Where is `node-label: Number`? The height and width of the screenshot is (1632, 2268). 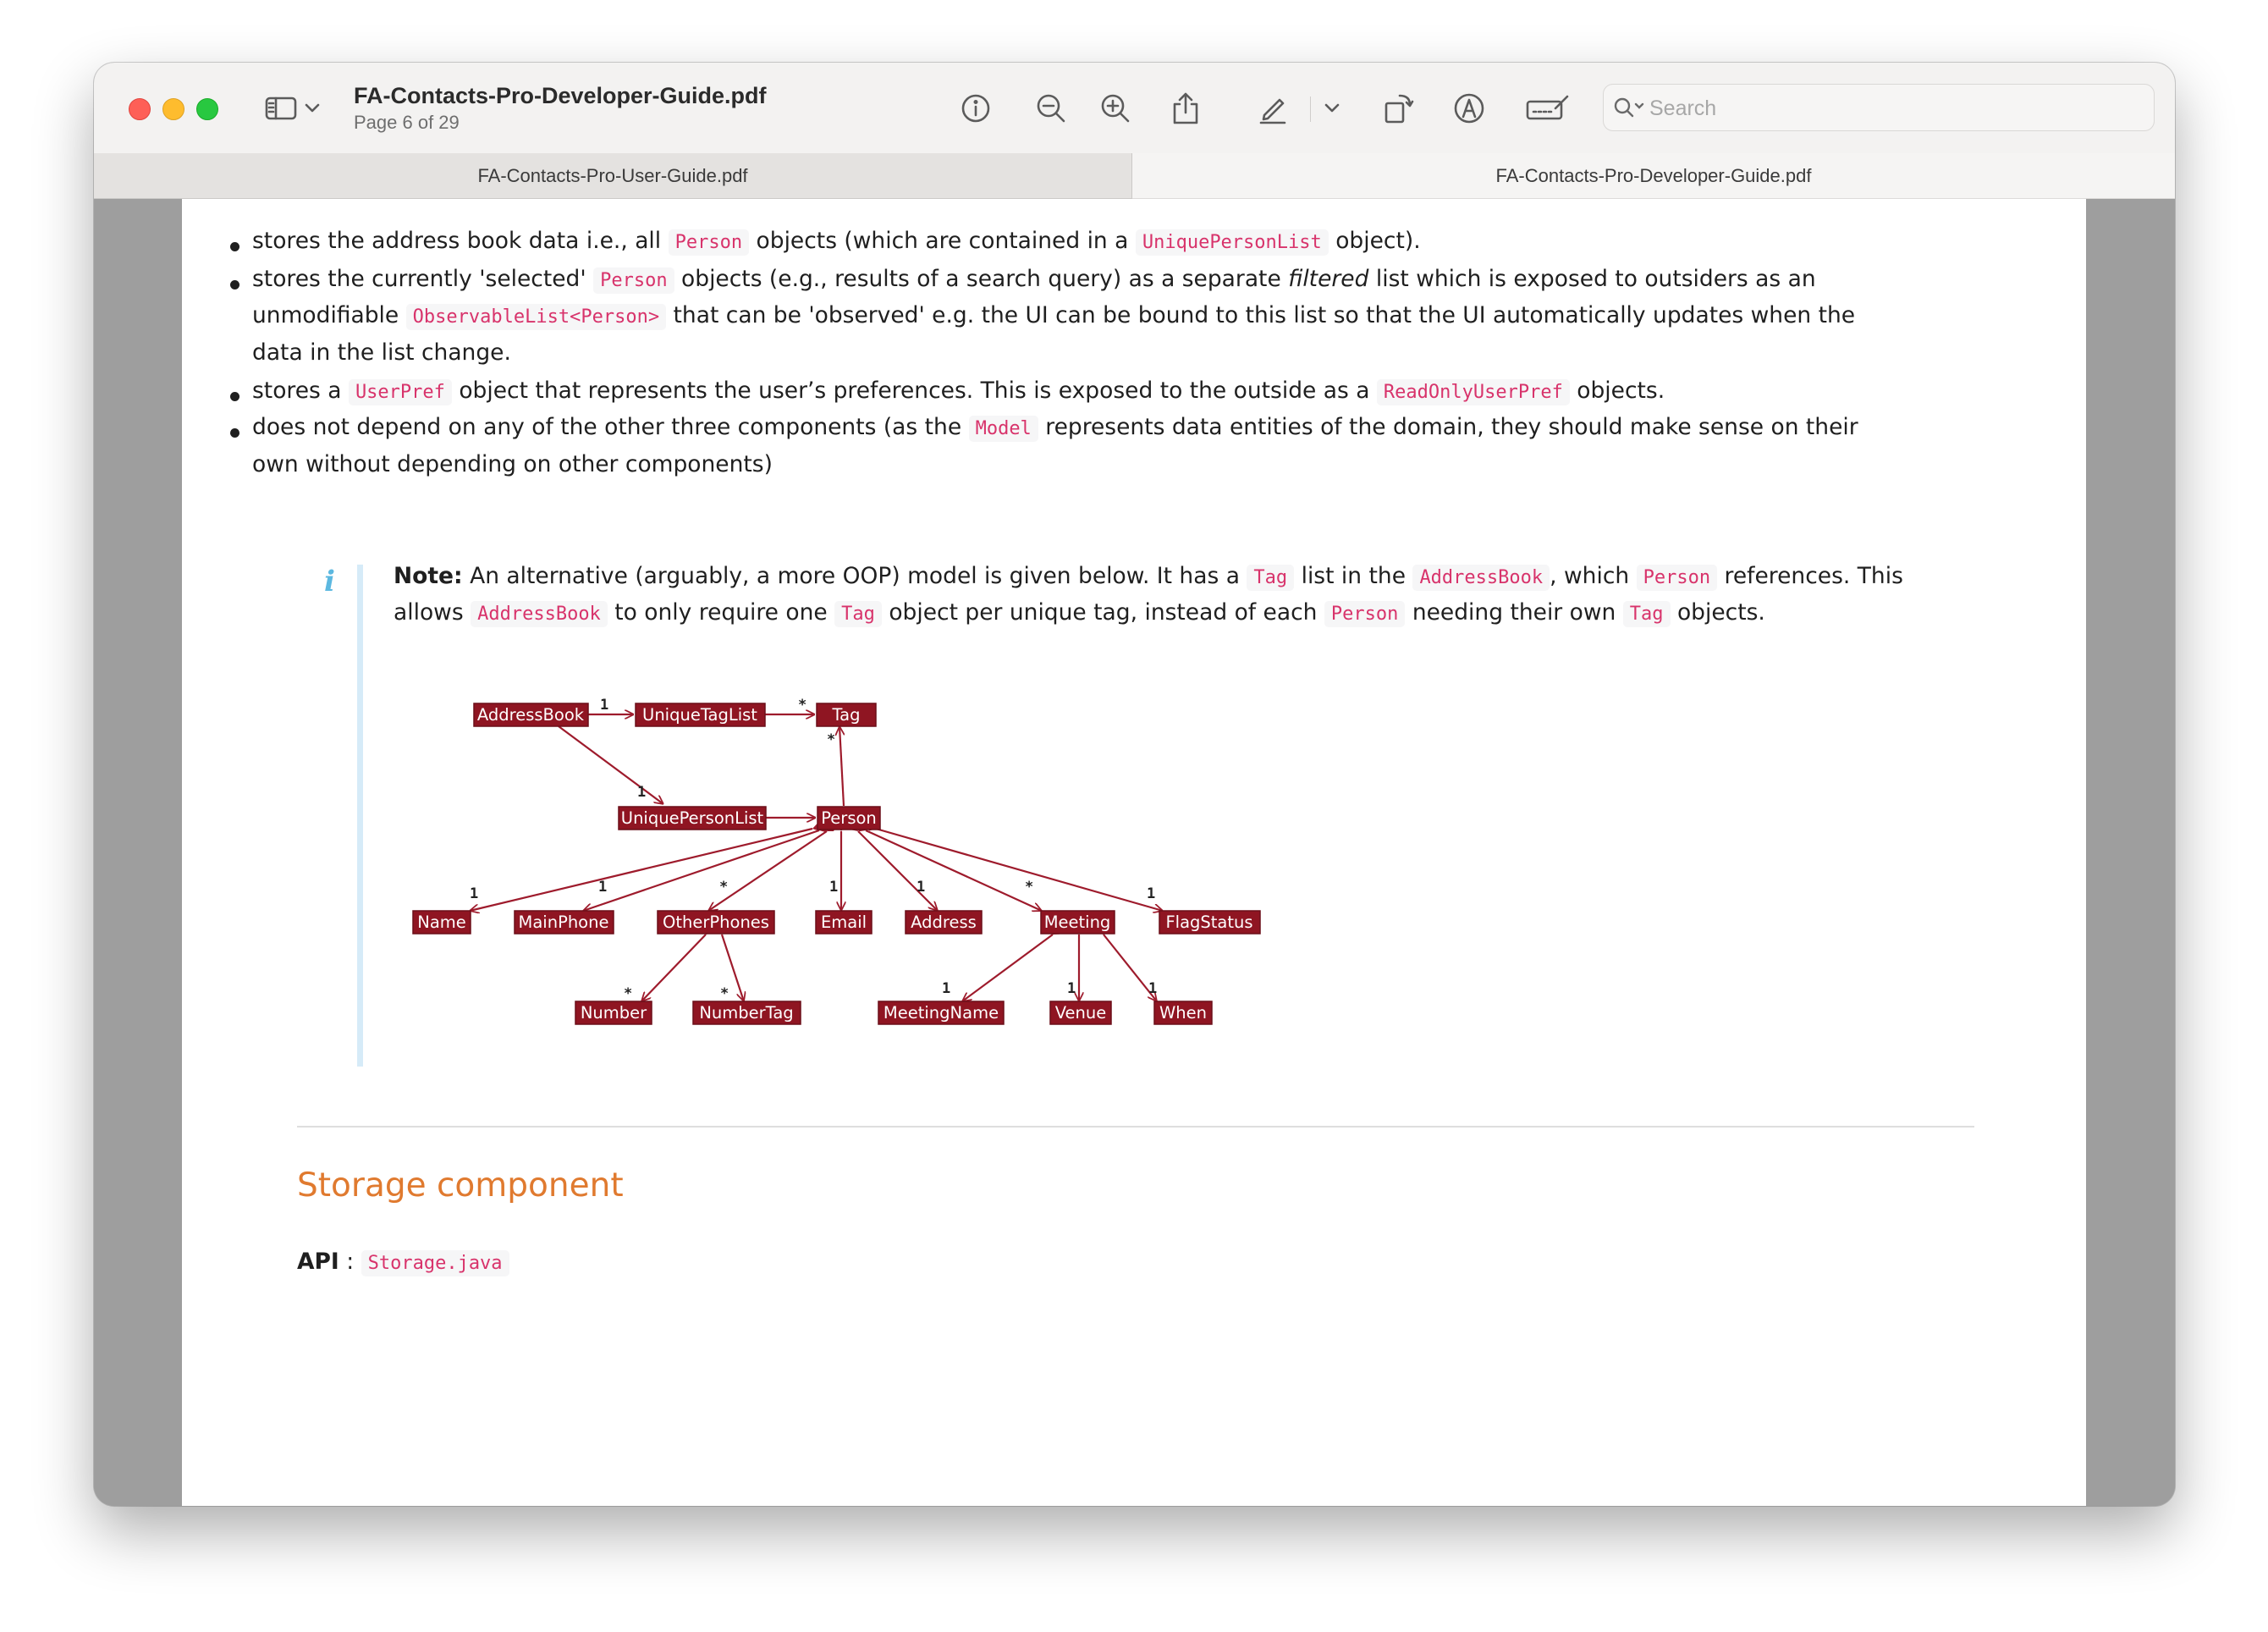
node-label: Number is located at coordinates (614, 1013).